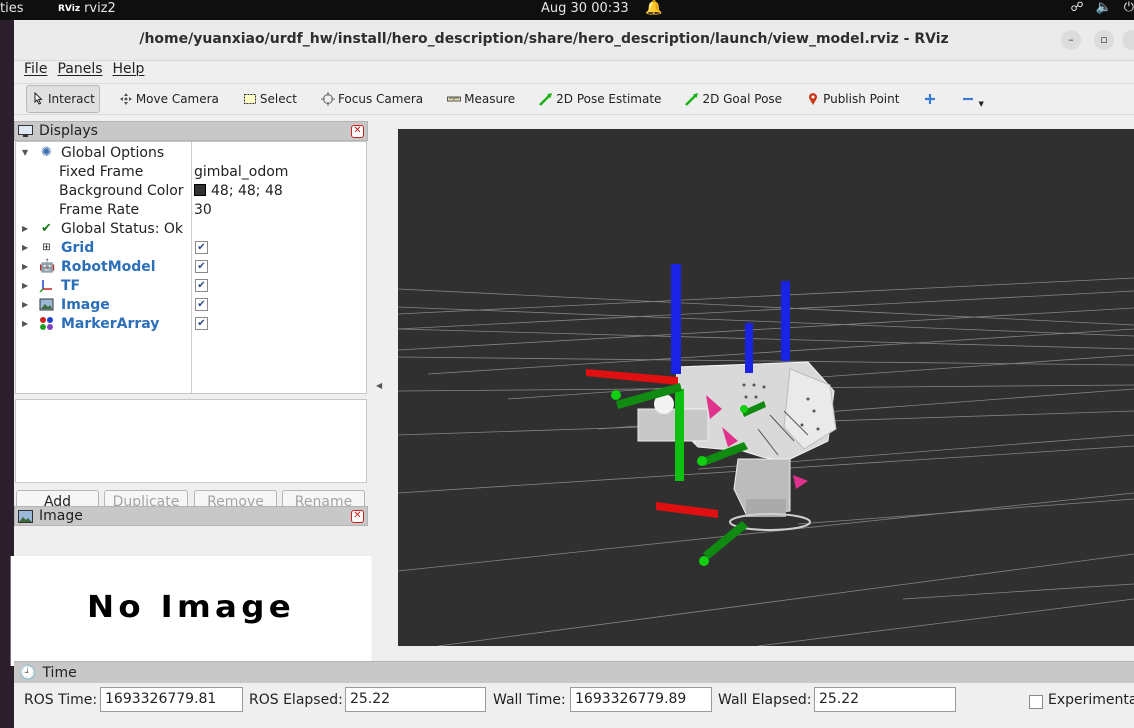  What do you see at coordinates (609, 99) in the screenshot?
I see `tool-label: 2D Pose Estimate` at bounding box center [609, 99].